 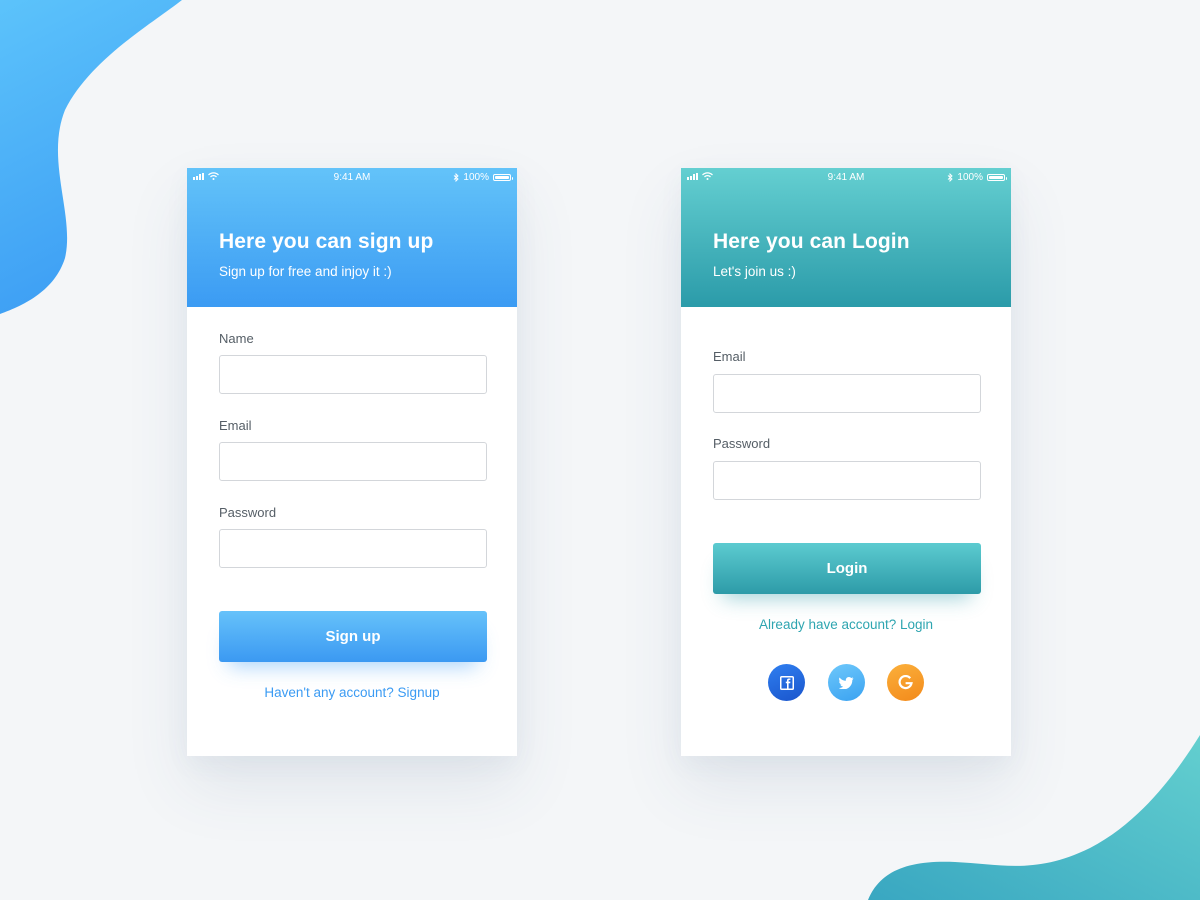 What do you see at coordinates (847, 568) in the screenshot?
I see `login-button: Login` at bounding box center [847, 568].